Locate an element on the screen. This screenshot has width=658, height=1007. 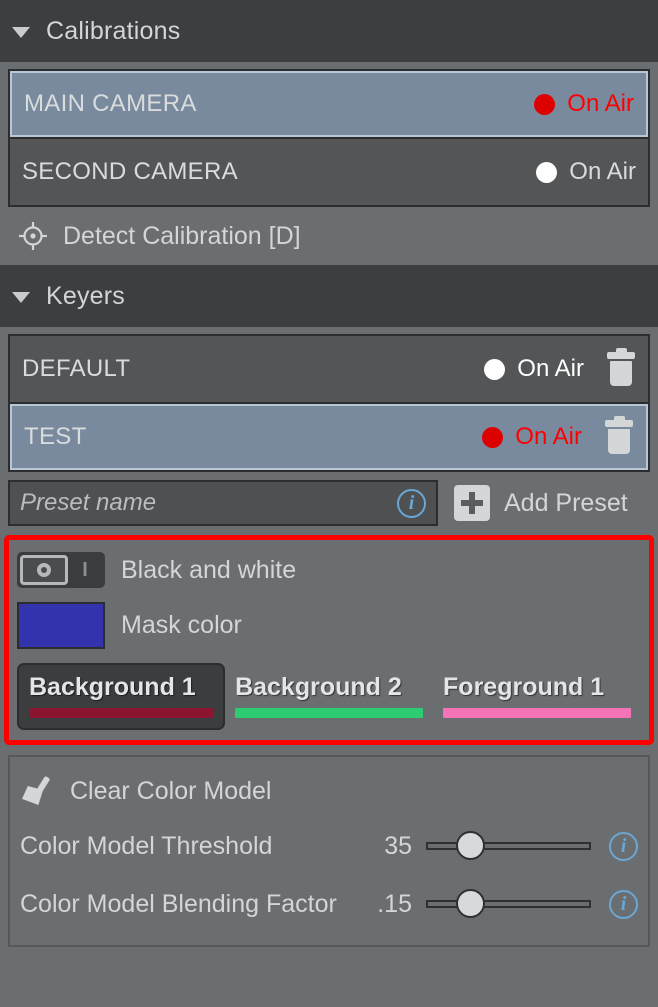
add-preset-button: Add Preset is located at coordinates (541, 503).